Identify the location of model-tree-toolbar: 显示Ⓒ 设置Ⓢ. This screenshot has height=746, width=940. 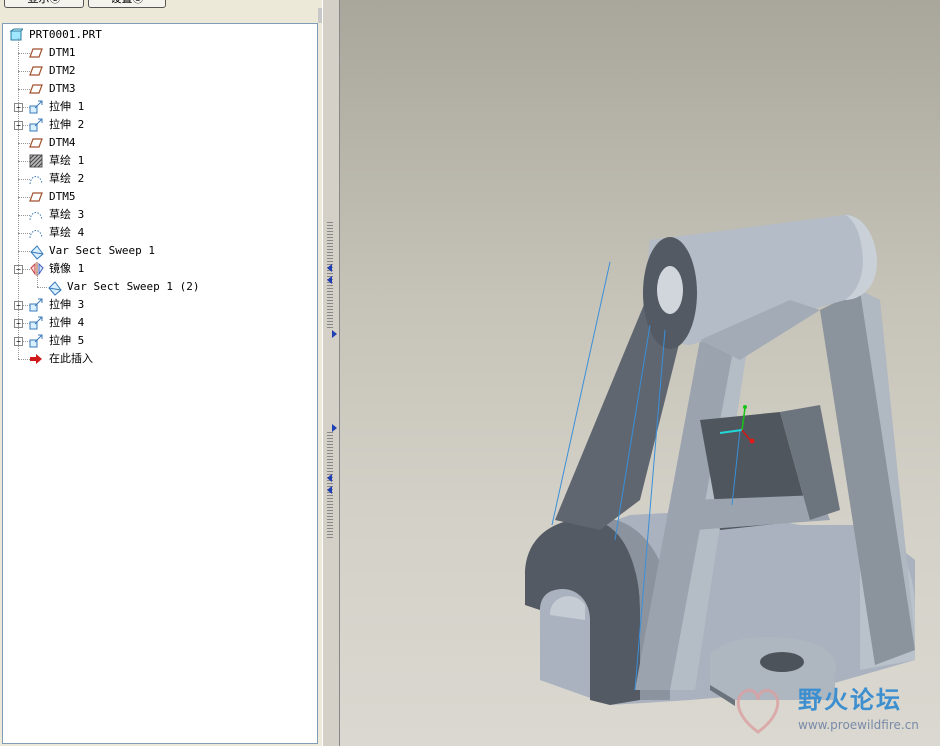
(161, 5).